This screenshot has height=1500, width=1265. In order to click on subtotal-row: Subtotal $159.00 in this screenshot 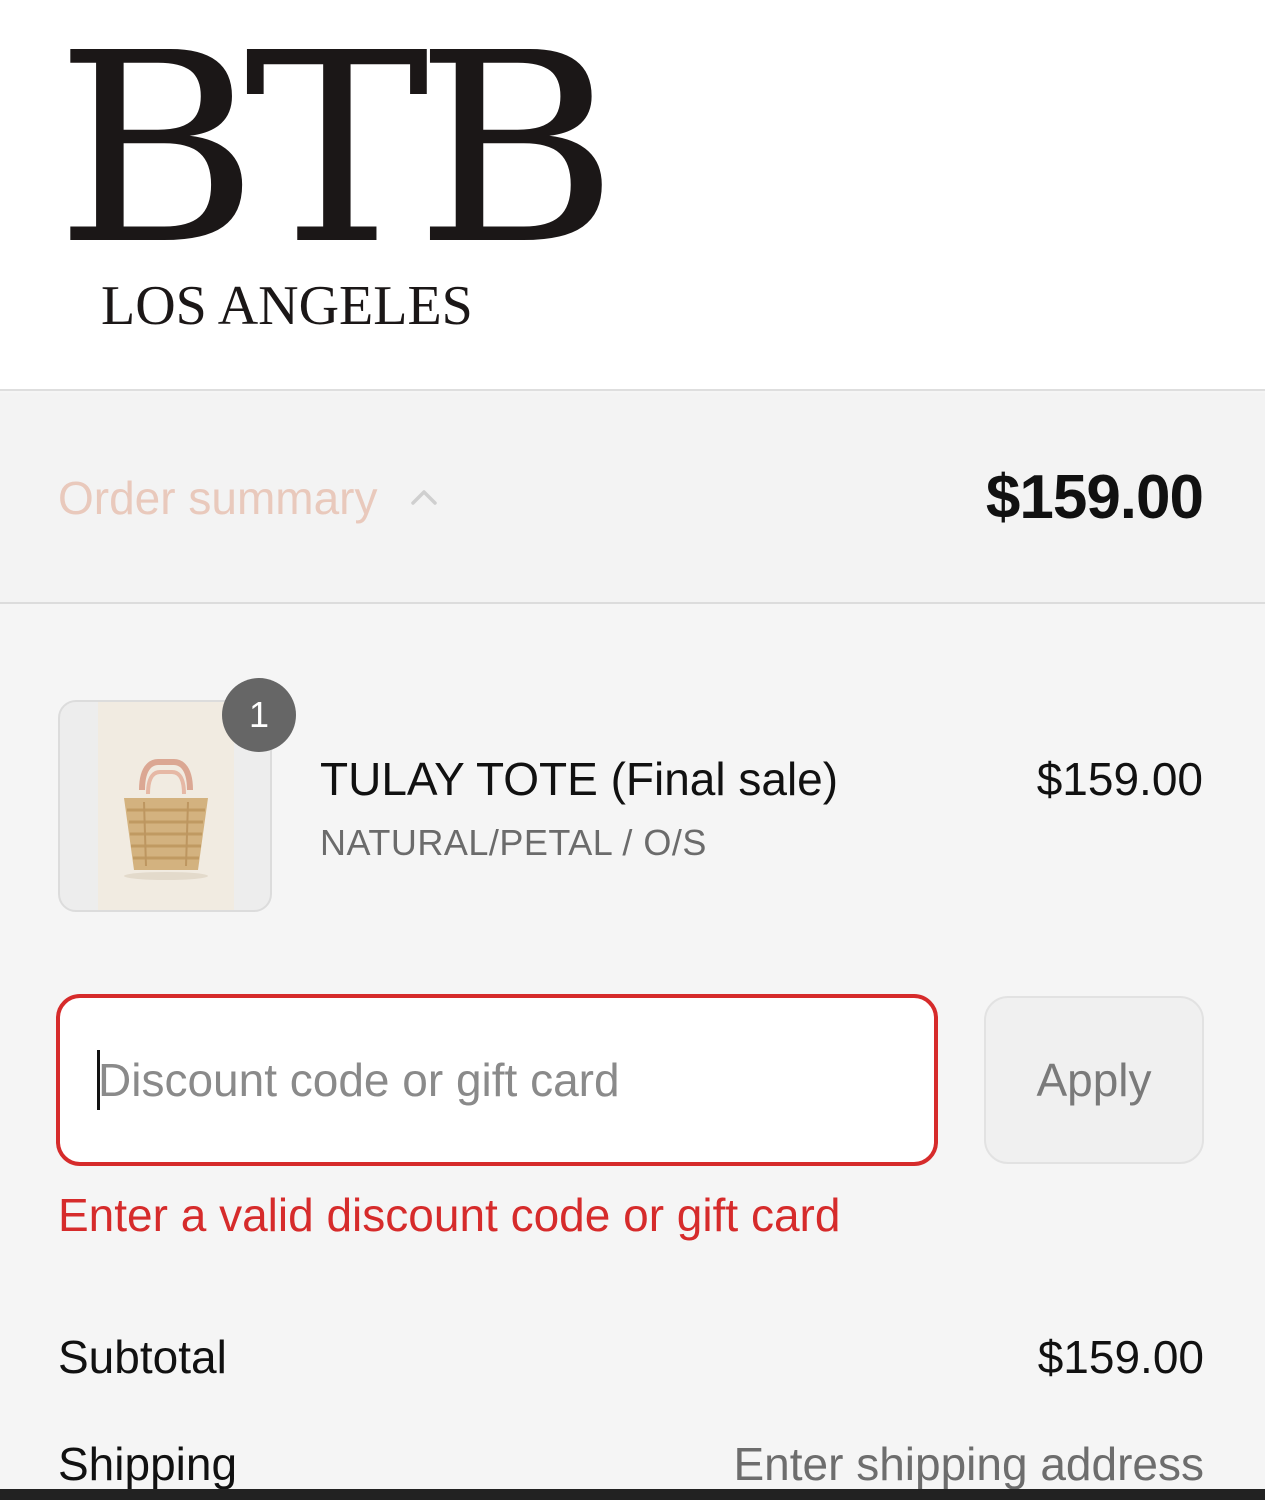, I will do `click(631, 1357)`.